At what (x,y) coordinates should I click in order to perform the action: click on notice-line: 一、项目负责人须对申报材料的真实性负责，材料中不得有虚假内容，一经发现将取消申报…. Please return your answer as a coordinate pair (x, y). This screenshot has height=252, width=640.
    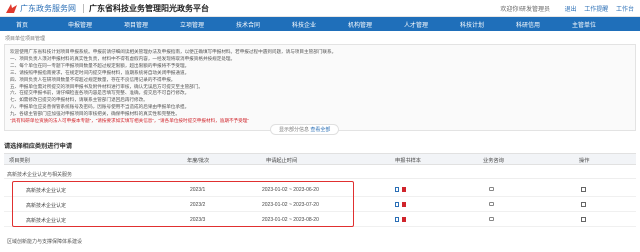
    Looking at the image, I should click on (123, 58).